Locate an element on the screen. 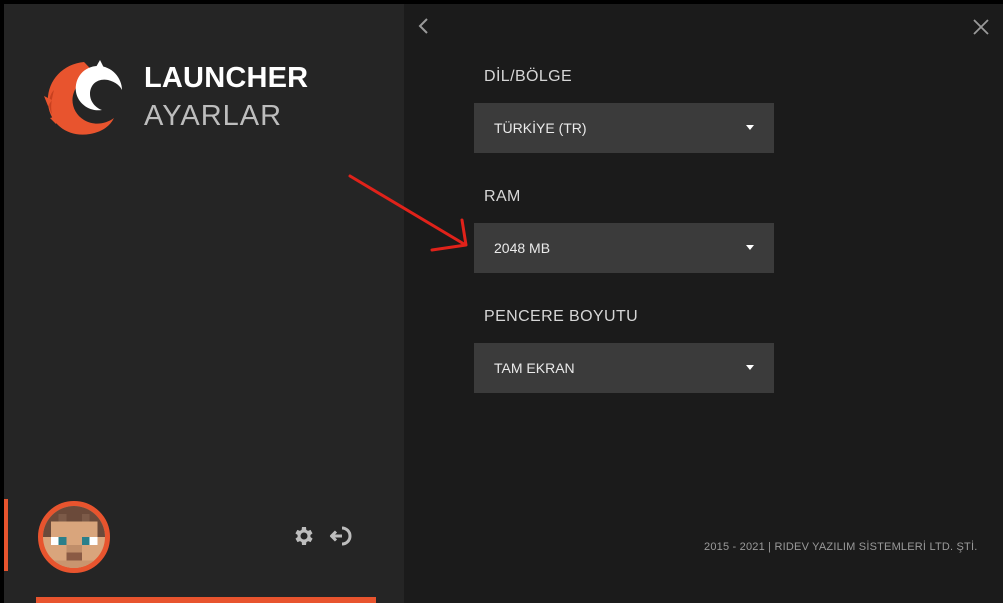 This screenshot has width=1003, height=603. window-size-label: PENCERE BOYUTU is located at coordinates (561, 316).